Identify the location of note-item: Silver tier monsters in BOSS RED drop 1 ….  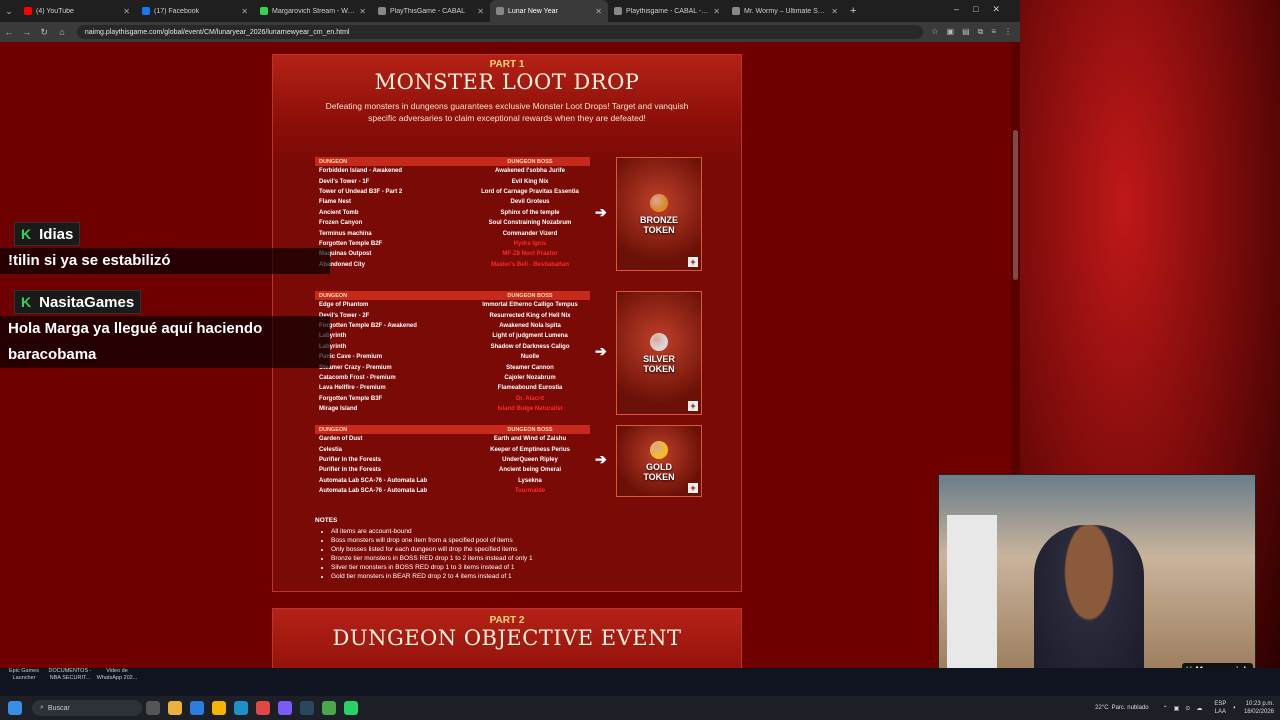
(432, 568).